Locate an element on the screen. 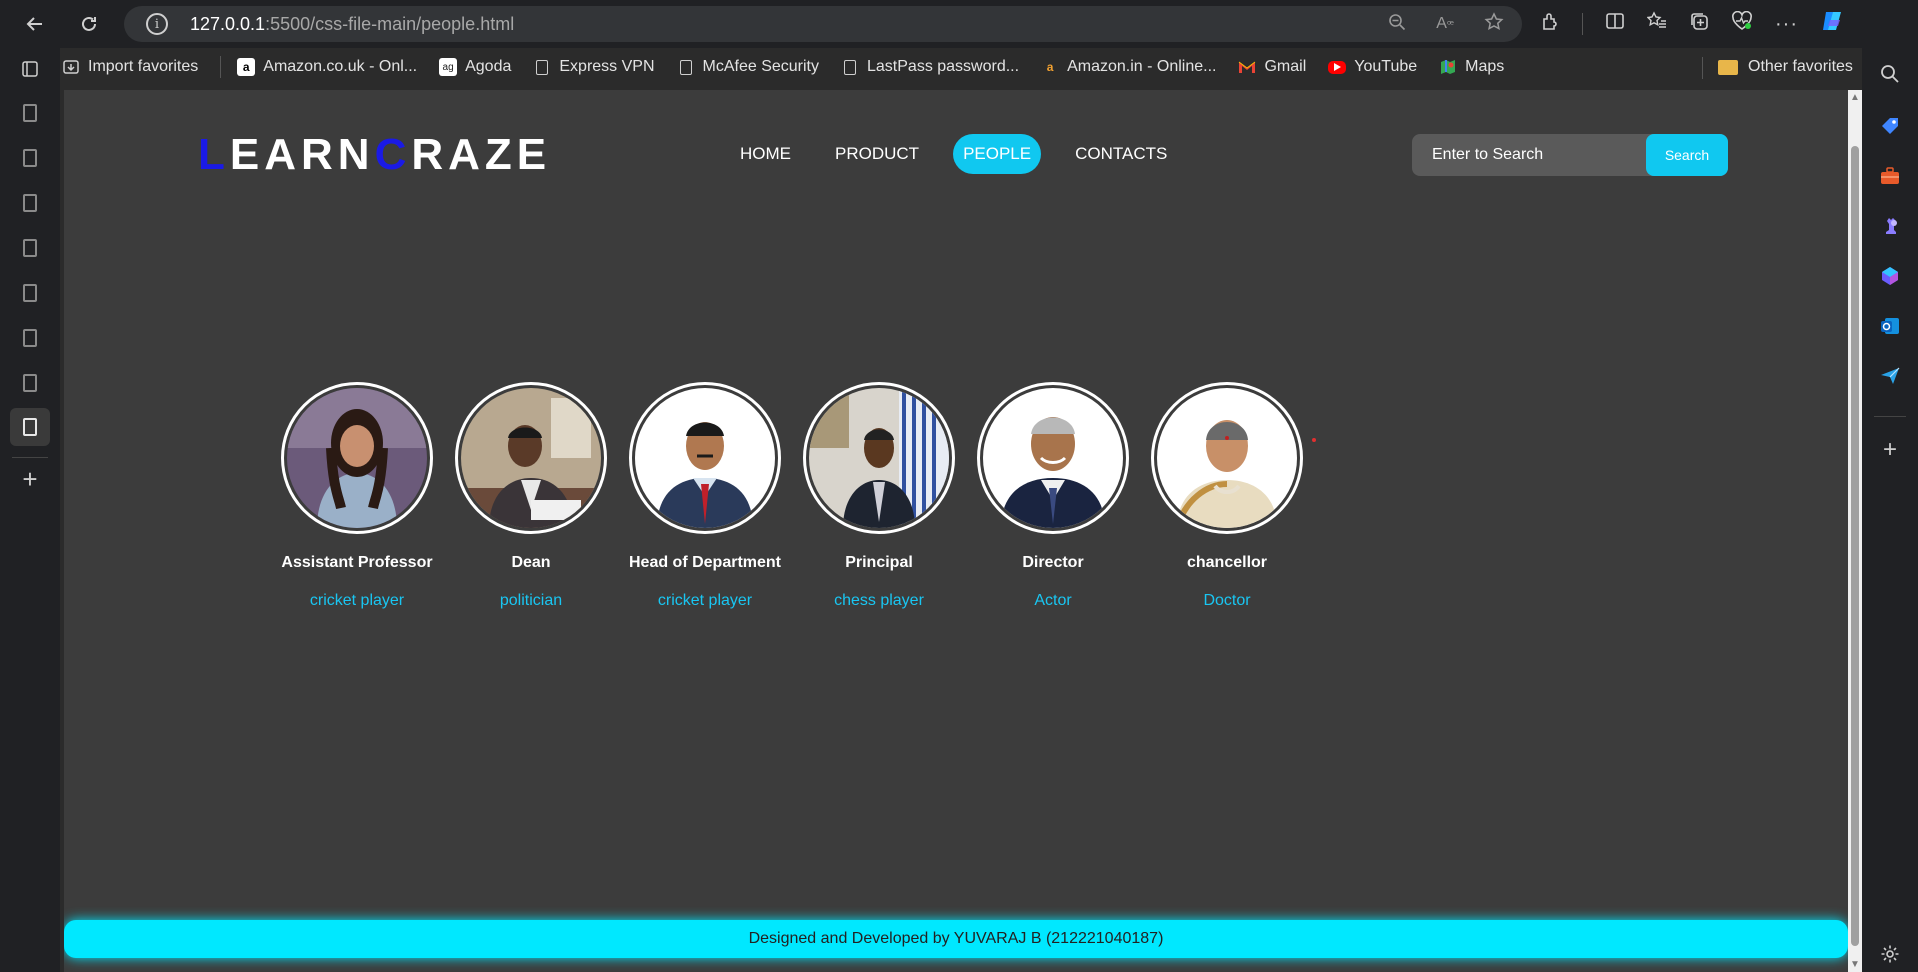  settings-gear-icon is located at coordinates (1890, 954).